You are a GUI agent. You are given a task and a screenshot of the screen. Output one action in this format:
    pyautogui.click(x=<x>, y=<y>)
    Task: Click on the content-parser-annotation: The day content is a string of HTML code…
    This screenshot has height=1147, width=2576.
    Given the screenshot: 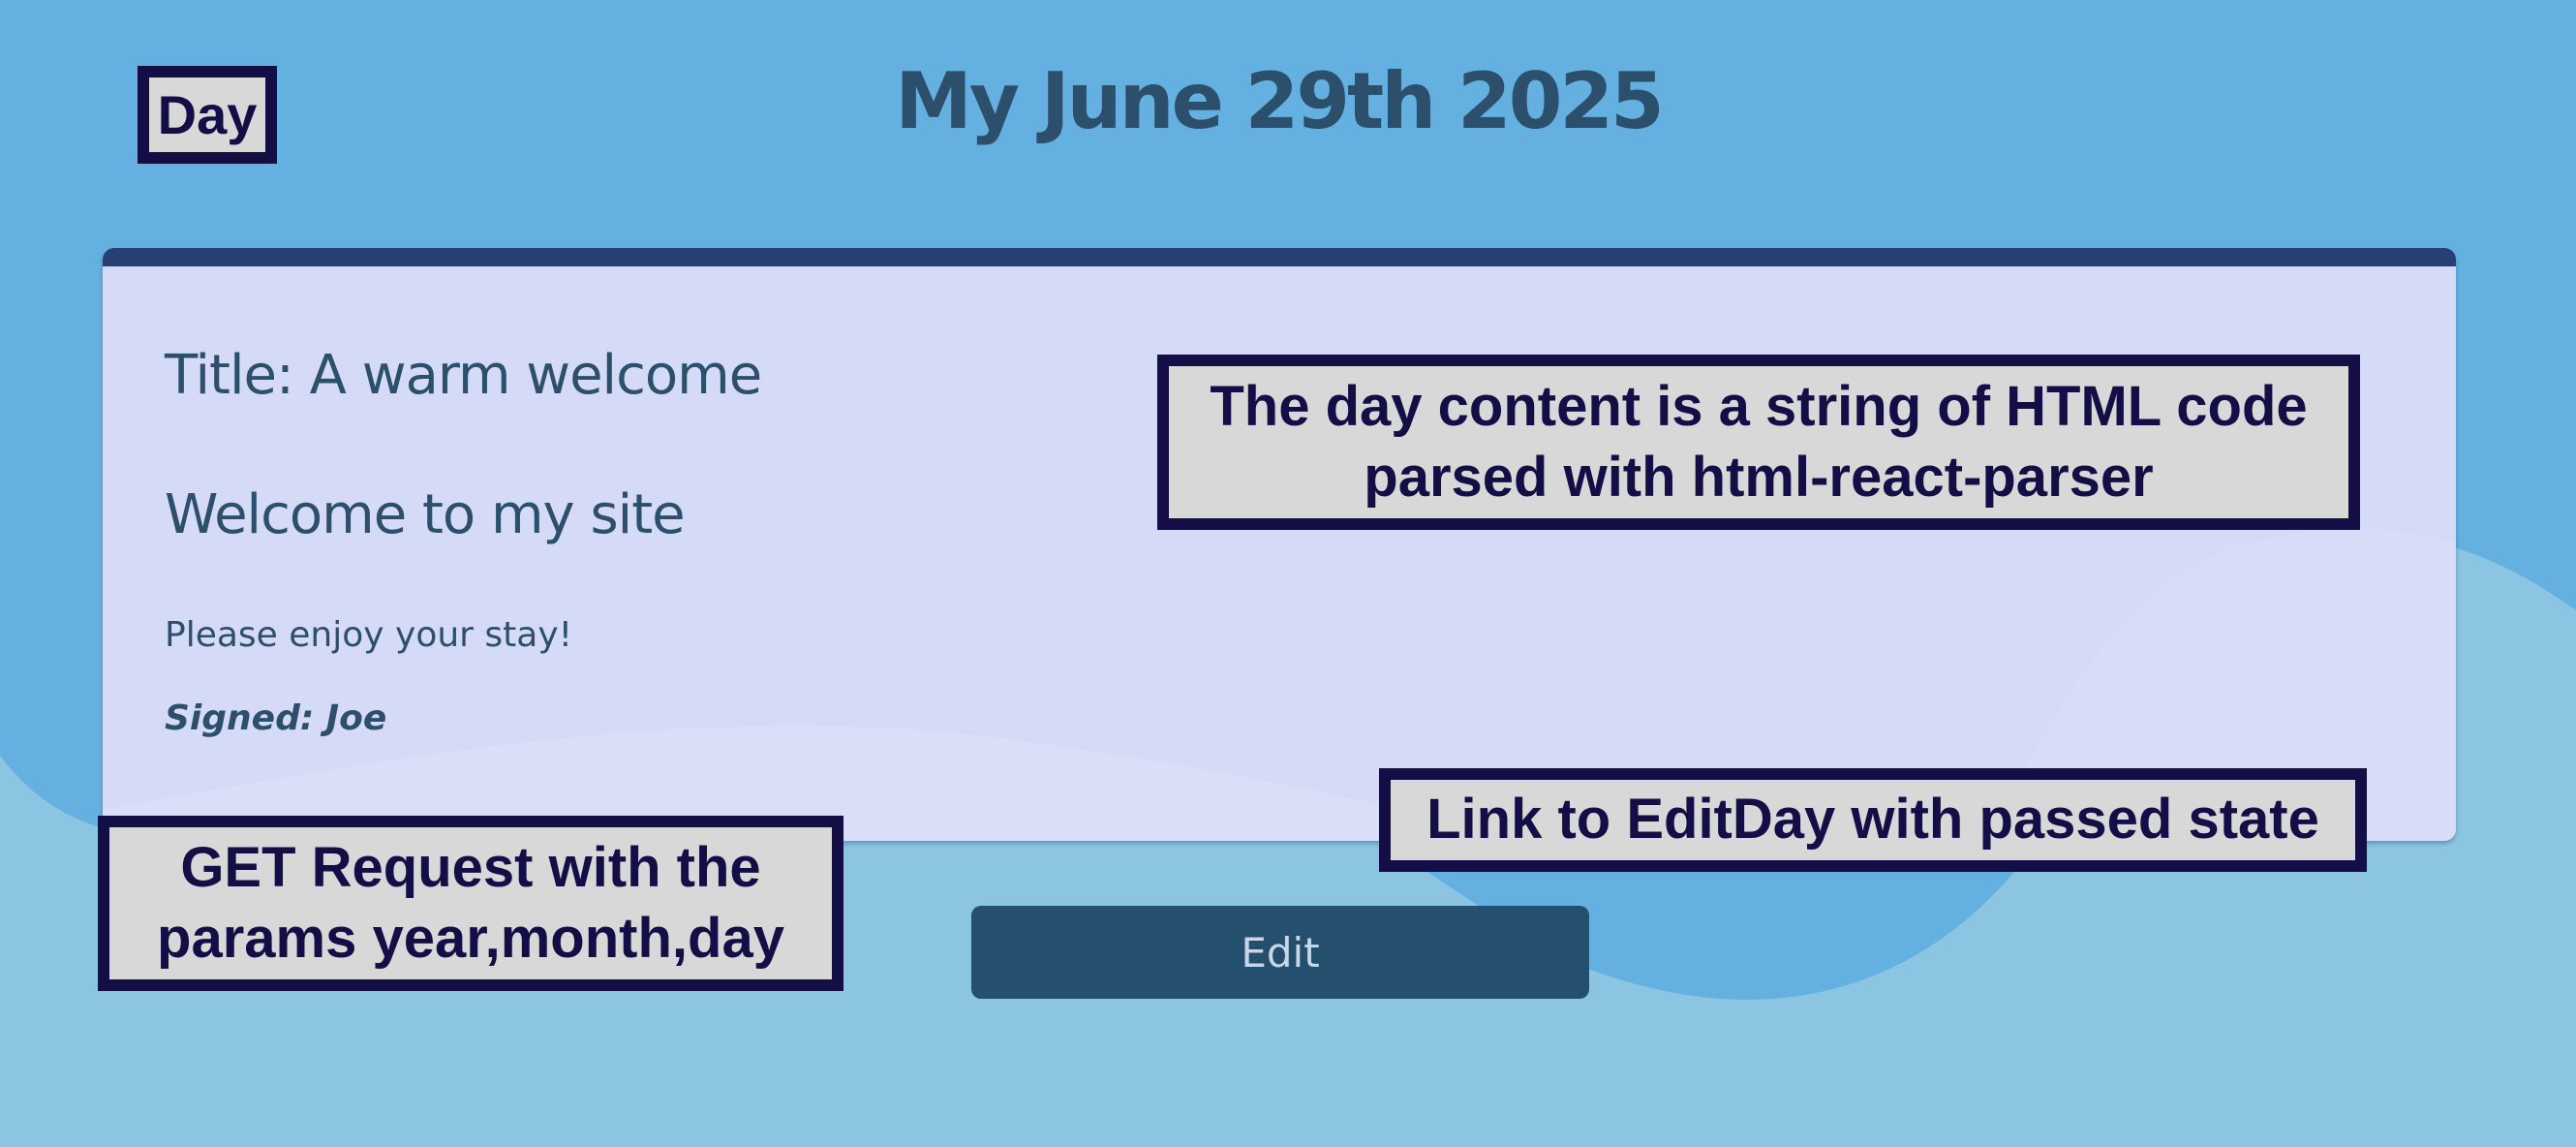 What is the action you would take?
    pyautogui.click(x=1758, y=442)
    